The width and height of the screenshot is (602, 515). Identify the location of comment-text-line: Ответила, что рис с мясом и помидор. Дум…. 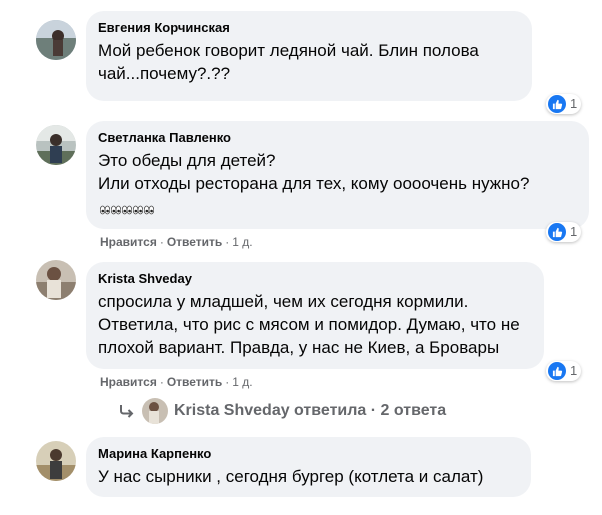
(309, 324).